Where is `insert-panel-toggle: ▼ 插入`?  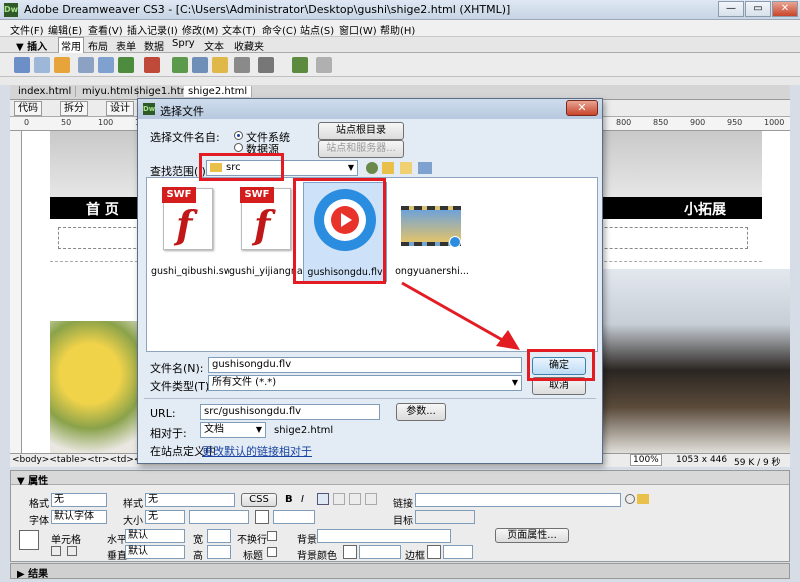 insert-panel-toggle: ▼ 插入 is located at coordinates (31, 45).